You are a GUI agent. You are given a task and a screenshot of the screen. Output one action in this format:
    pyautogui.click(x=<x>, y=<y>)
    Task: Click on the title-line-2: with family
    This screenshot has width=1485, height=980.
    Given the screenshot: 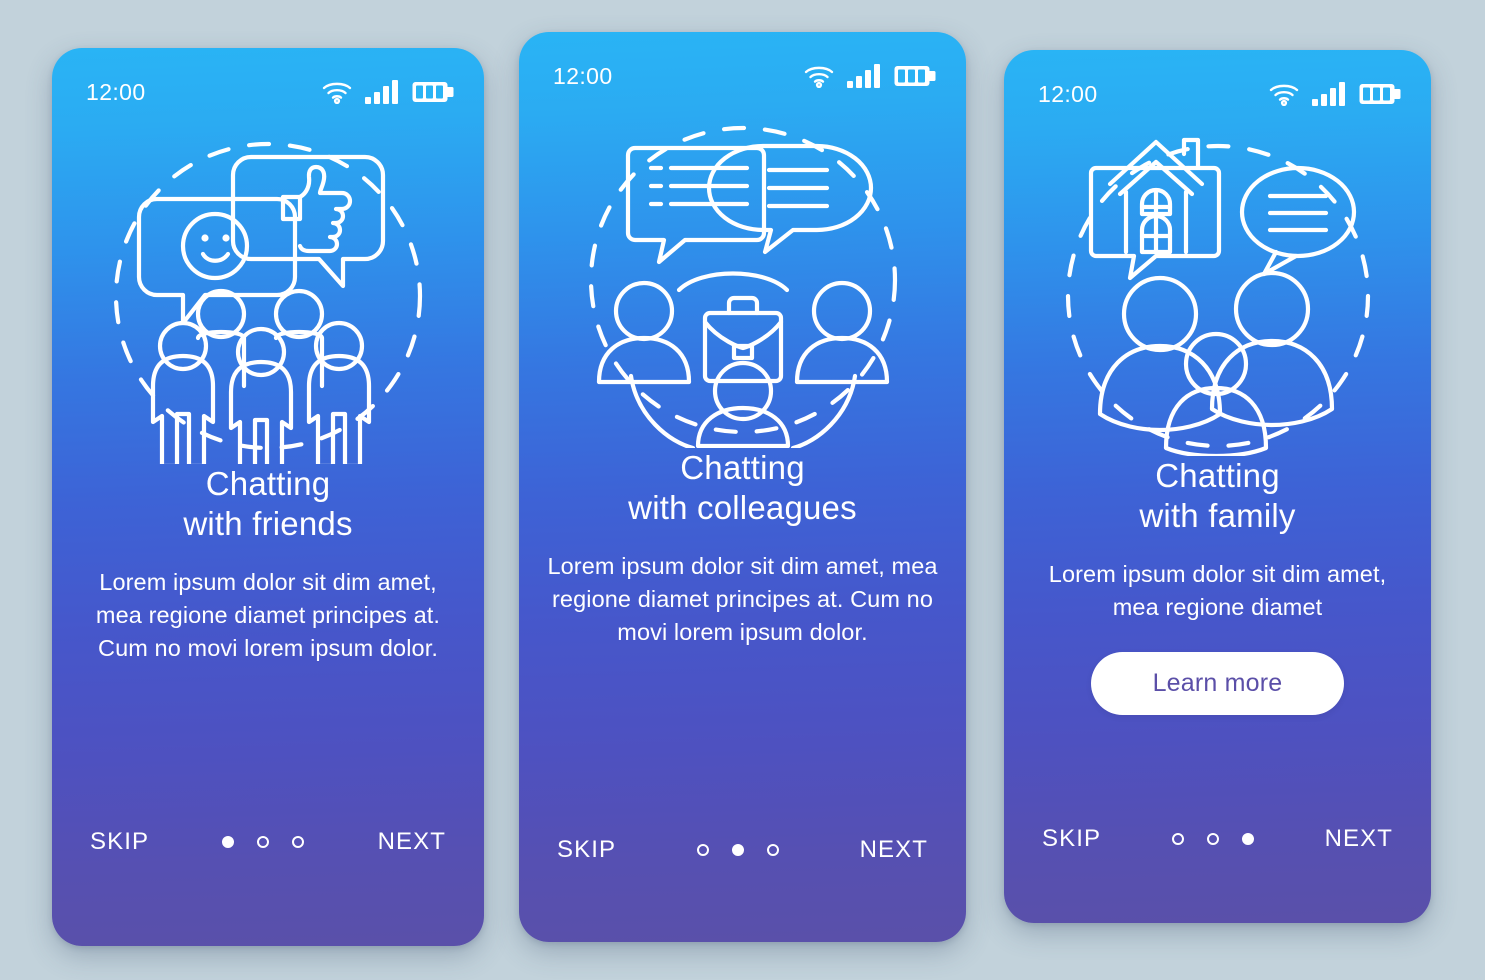 What is the action you would take?
    pyautogui.click(x=1217, y=515)
    